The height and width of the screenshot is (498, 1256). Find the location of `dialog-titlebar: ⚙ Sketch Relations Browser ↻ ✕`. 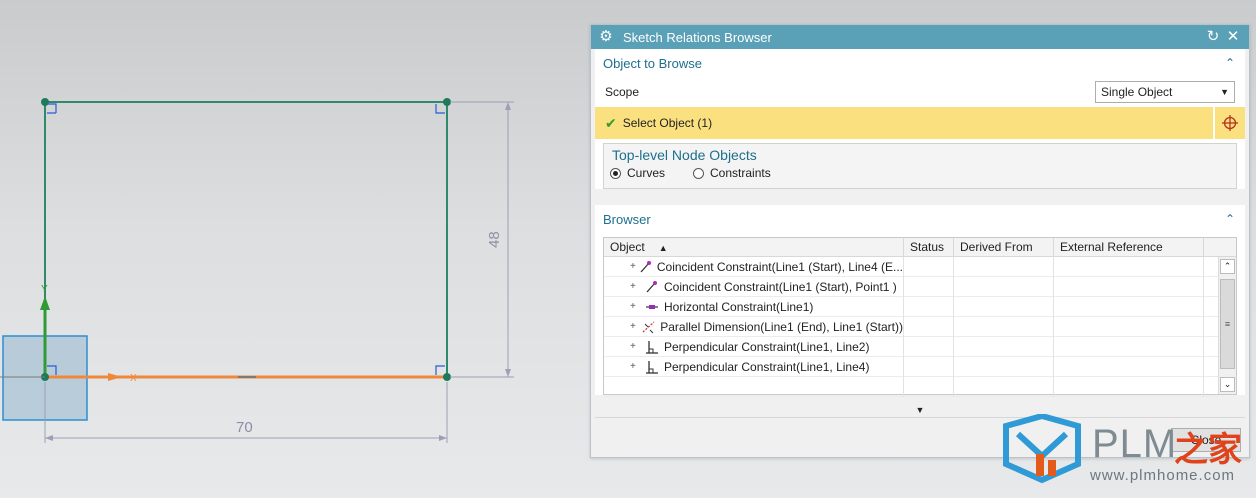

dialog-titlebar: ⚙ Sketch Relations Browser ↻ ✕ is located at coordinates (920, 37).